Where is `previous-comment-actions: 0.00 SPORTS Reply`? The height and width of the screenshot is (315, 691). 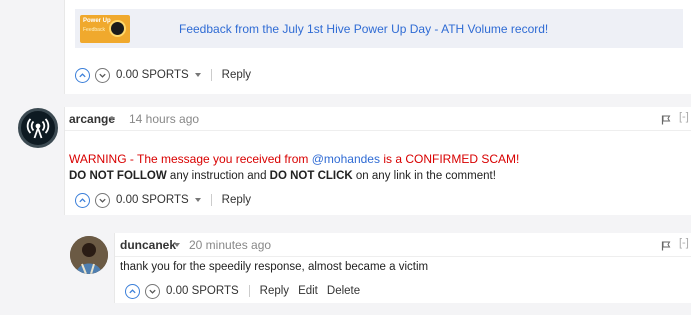
previous-comment-actions: 0.00 SPORTS Reply is located at coordinates (167, 75).